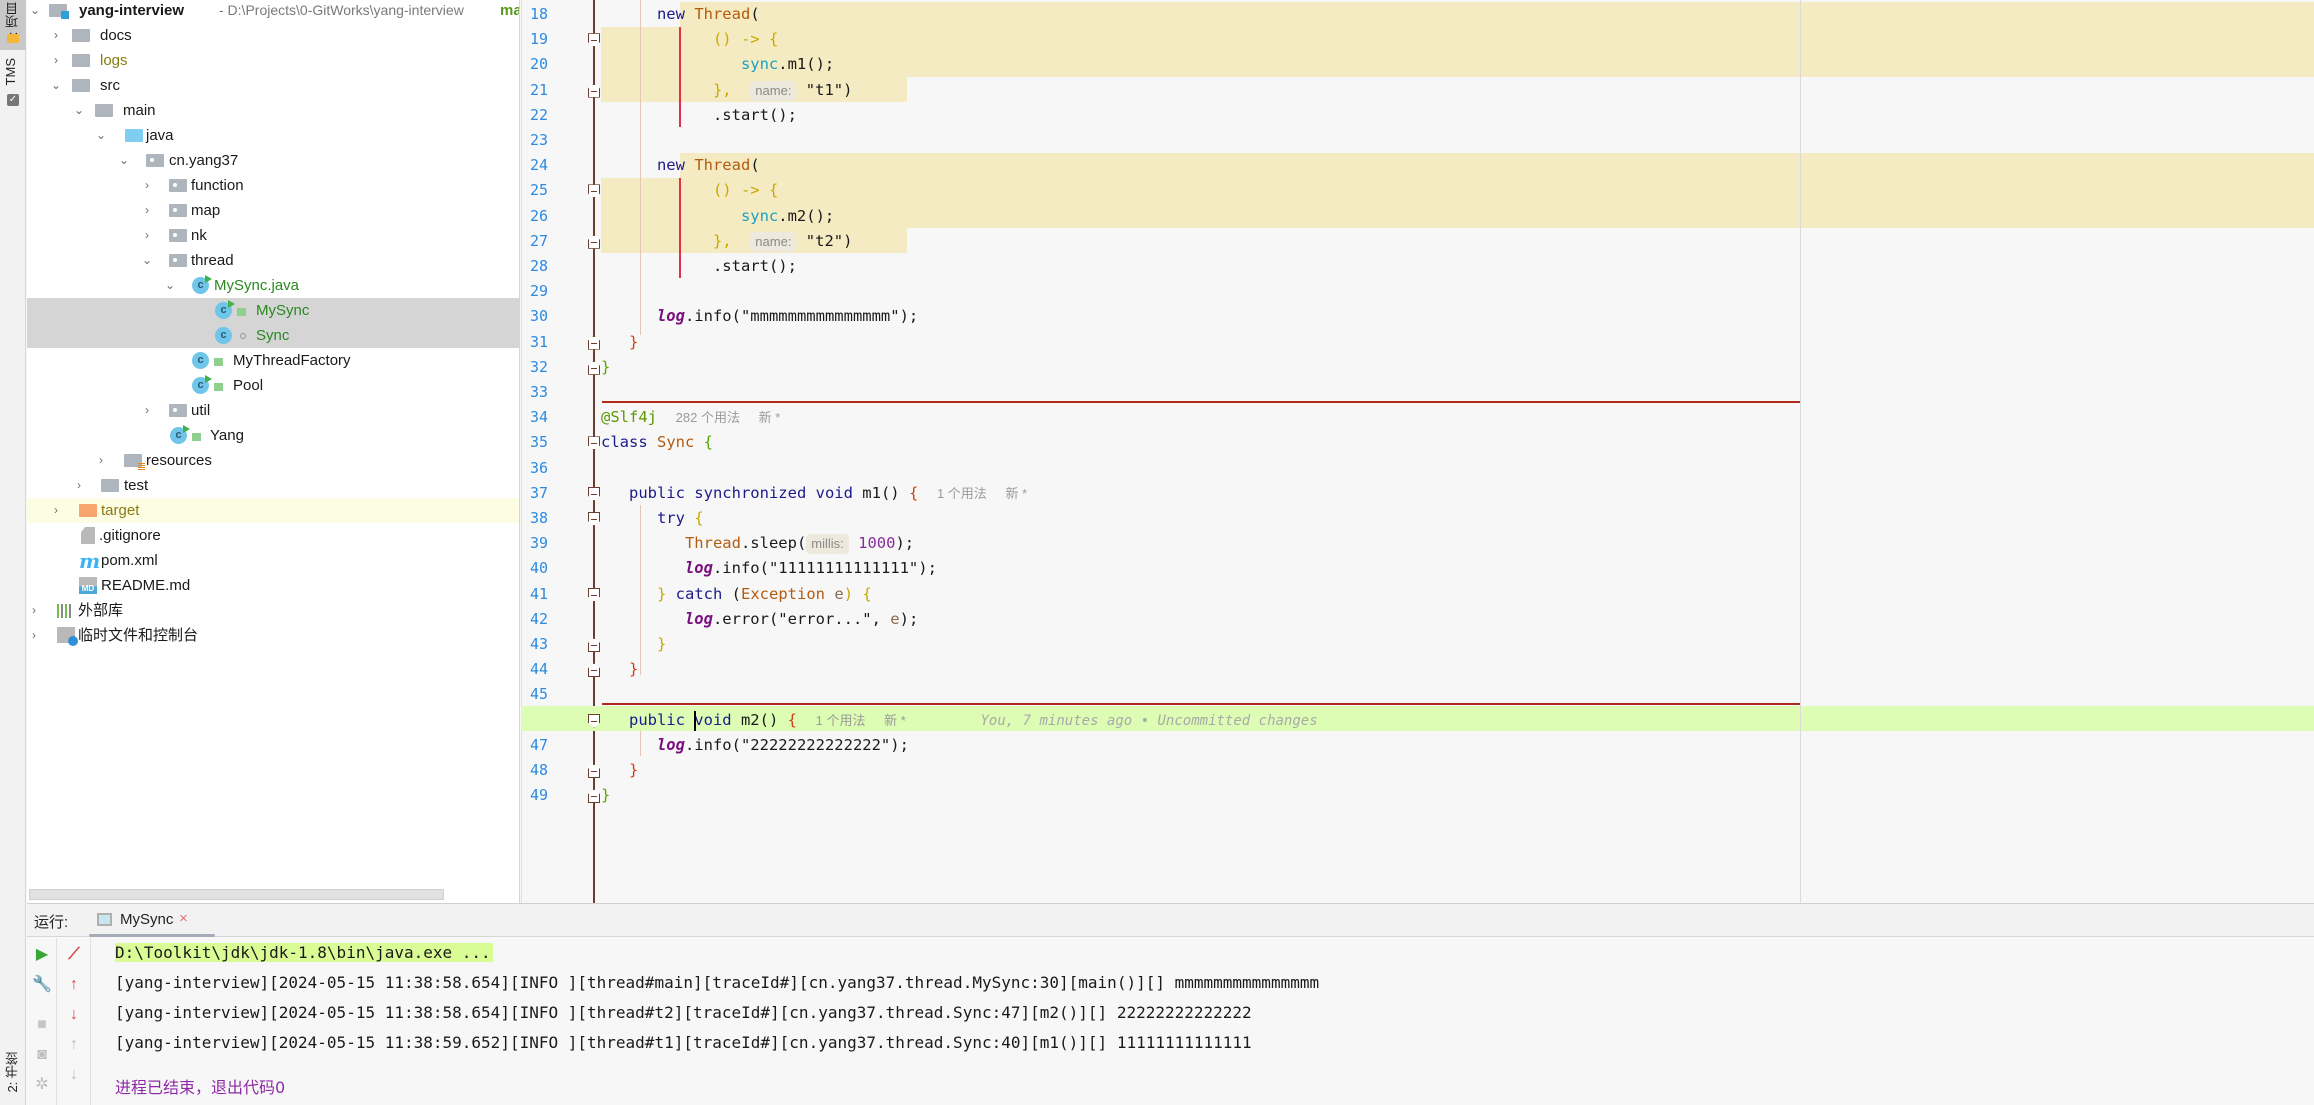 The width and height of the screenshot is (2314, 1105). Describe the element at coordinates (273, 435) in the screenshot. I see `tree-item-yang: c Yang` at that location.